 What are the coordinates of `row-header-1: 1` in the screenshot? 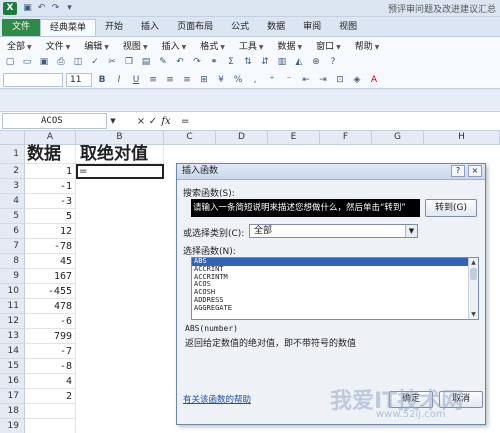 It's located at (12, 154).